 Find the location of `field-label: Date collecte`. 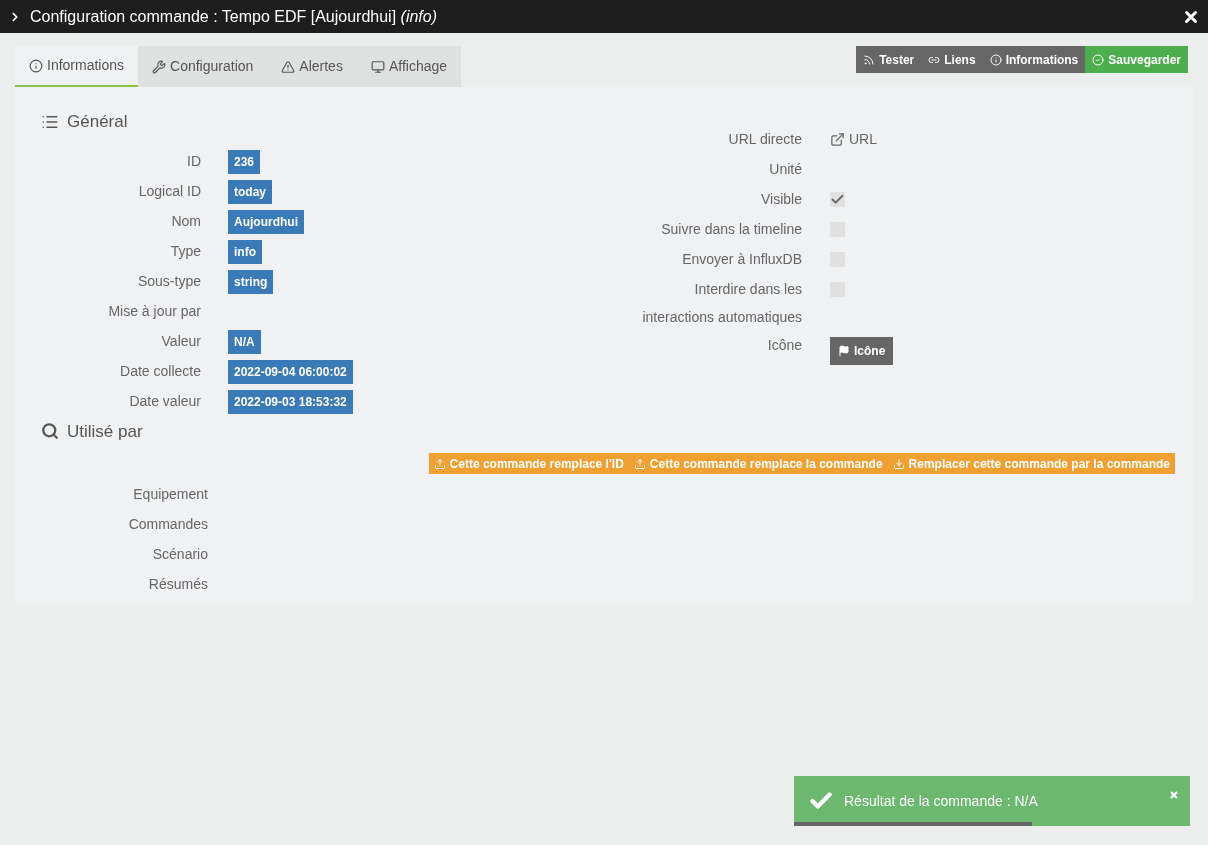

field-label: Date collecte is located at coordinates (160, 371).